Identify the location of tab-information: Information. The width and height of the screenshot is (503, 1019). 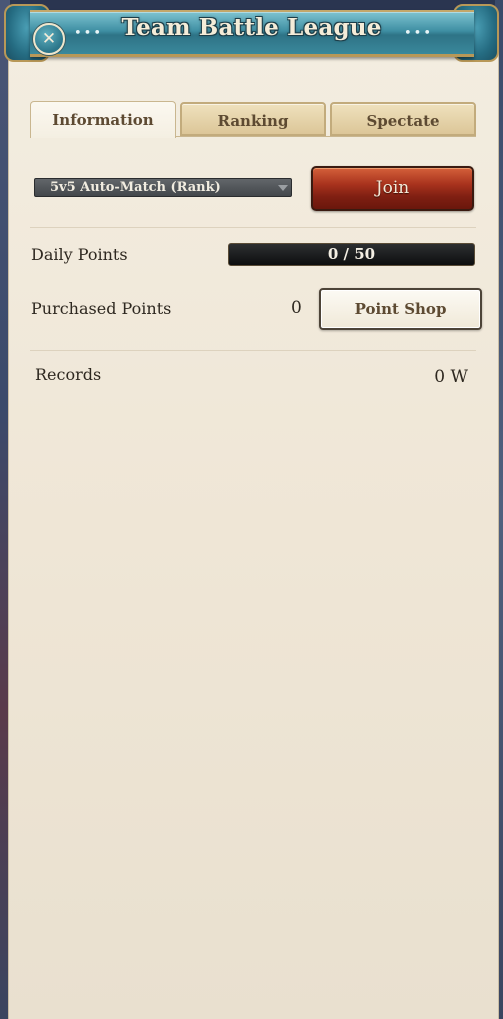
(103, 119).